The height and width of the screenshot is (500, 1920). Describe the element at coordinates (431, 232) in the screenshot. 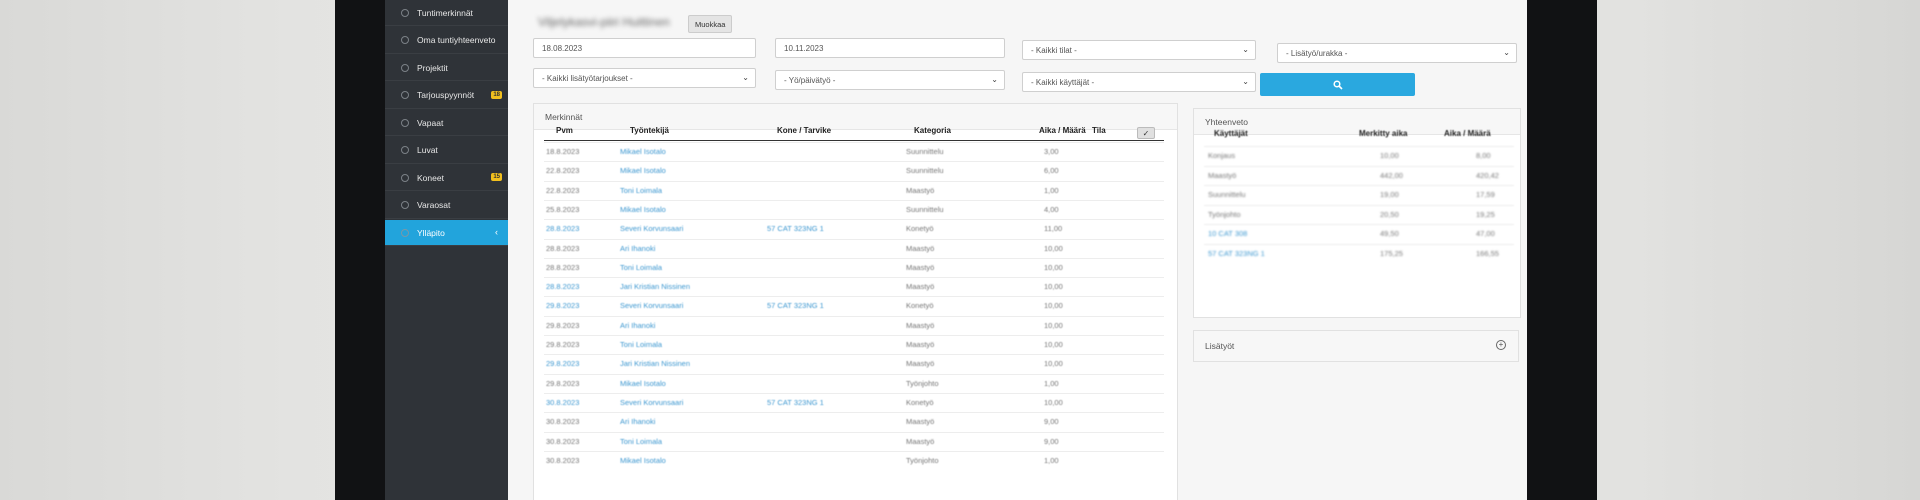

I see `sidebar-item-label: Ylläpito` at that location.